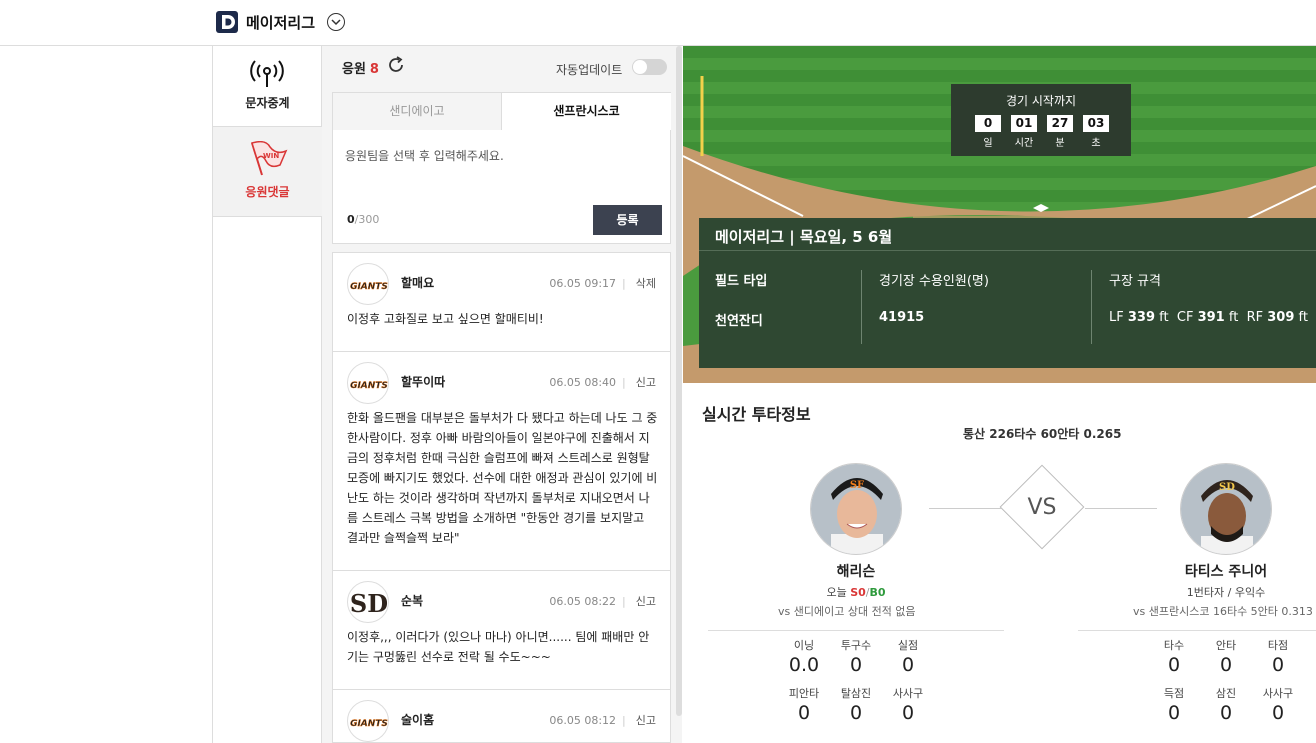 This screenshot has height=743, width=1316. I want to click on padres-logo-icon: SD, so click(368, 602).